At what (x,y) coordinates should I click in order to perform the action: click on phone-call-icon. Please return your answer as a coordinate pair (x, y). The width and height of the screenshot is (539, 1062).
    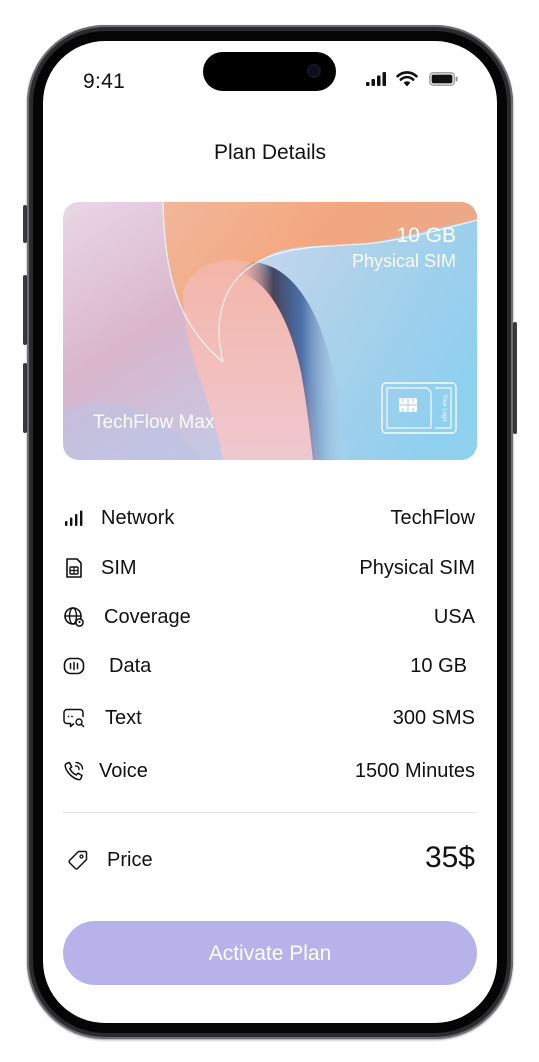
    Looking at the image, I should click on (74, 771).